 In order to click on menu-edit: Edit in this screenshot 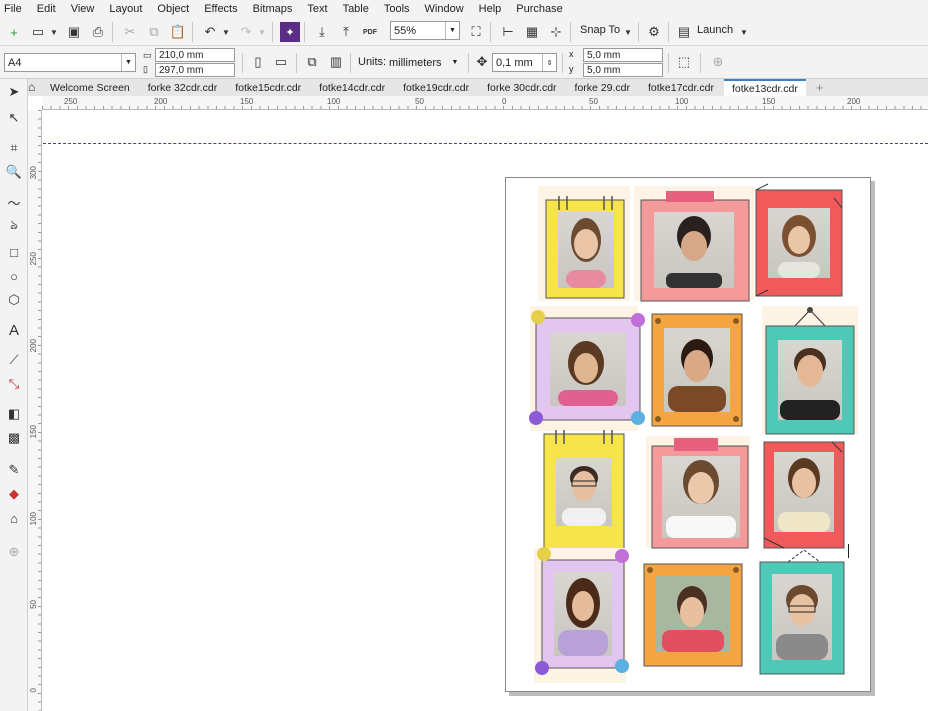, I will do `click(46, 9)`.